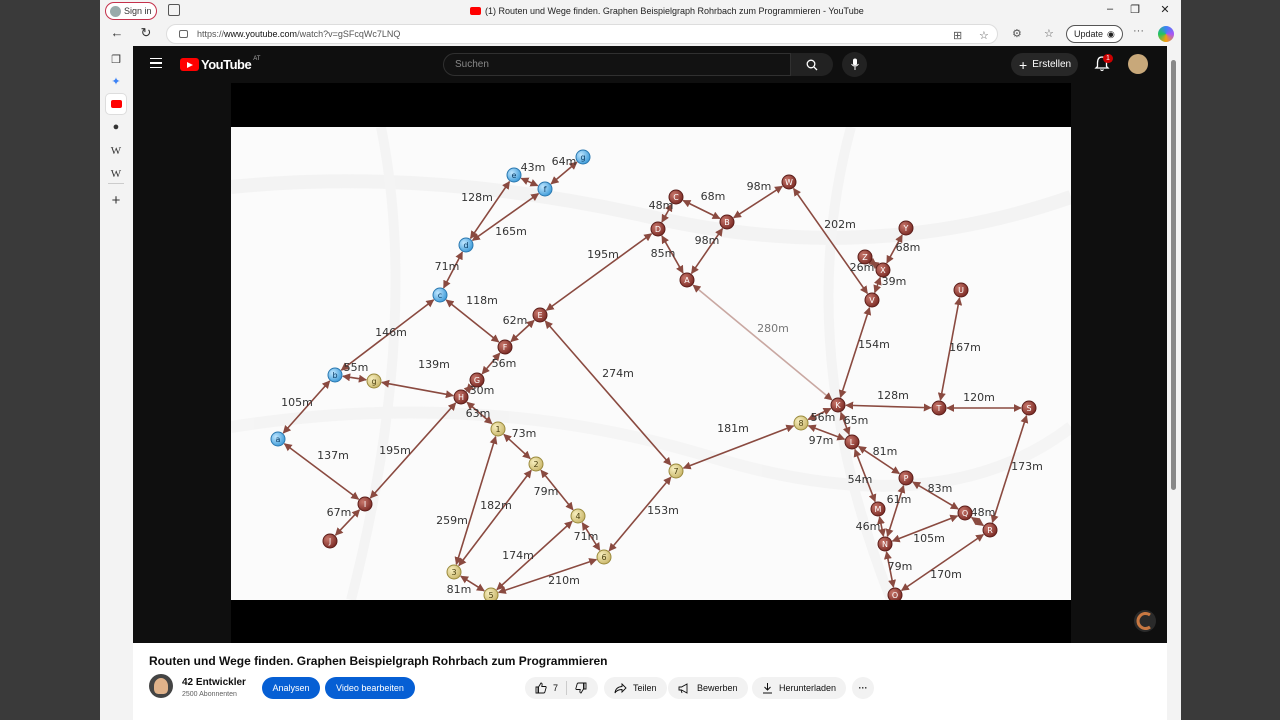  What do you see at coordinates (617, 64) in the screenshot?
I see `search-input: Suchen` at bounding box center [617, 64].